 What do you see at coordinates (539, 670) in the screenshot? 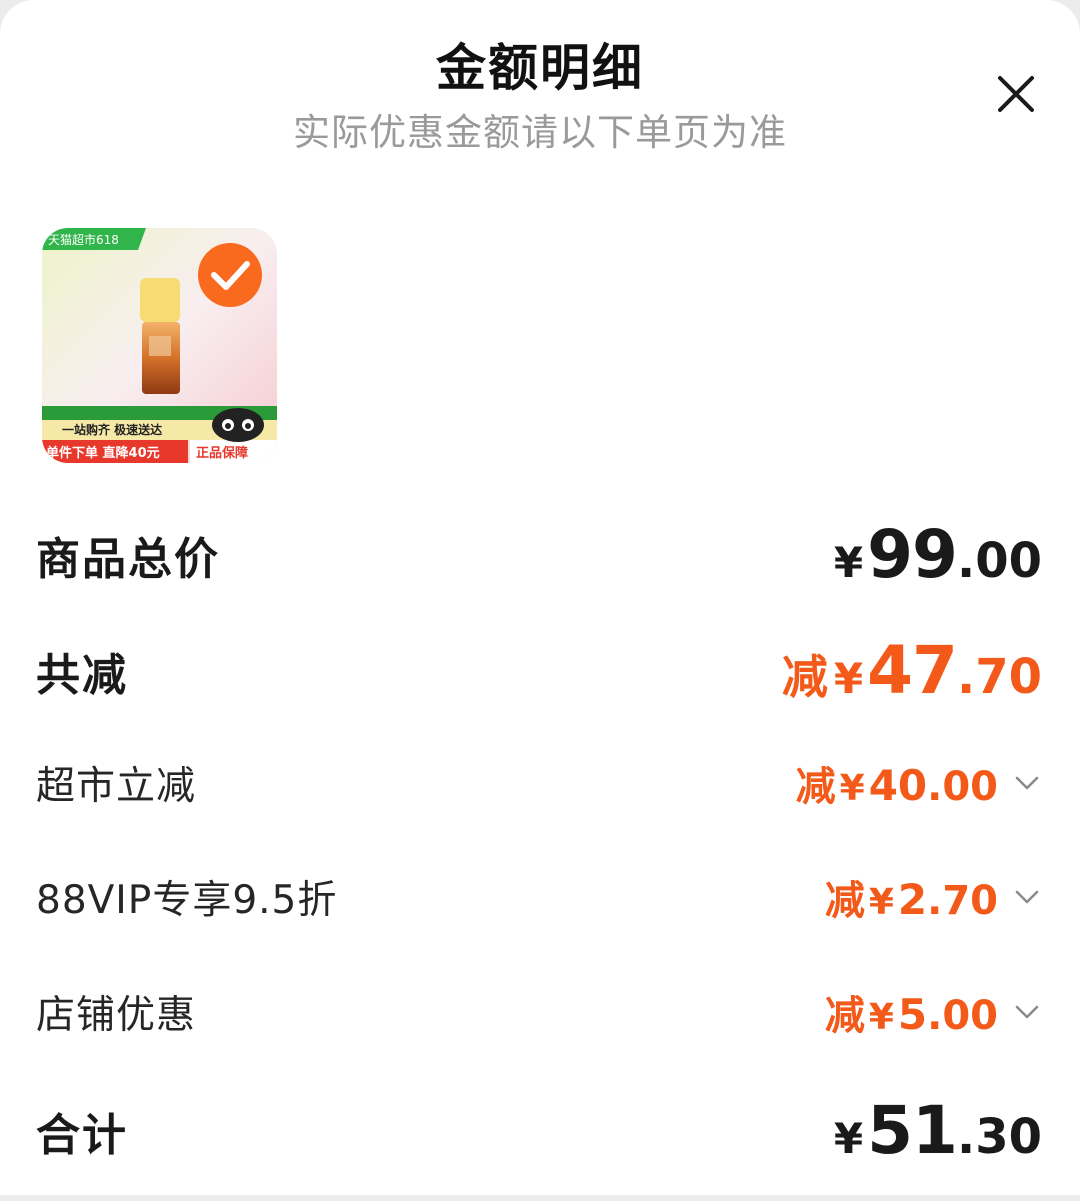
I see `total-reduction-row: 共减 减 ¥ 47 .70` at bounding box center [539, 670].